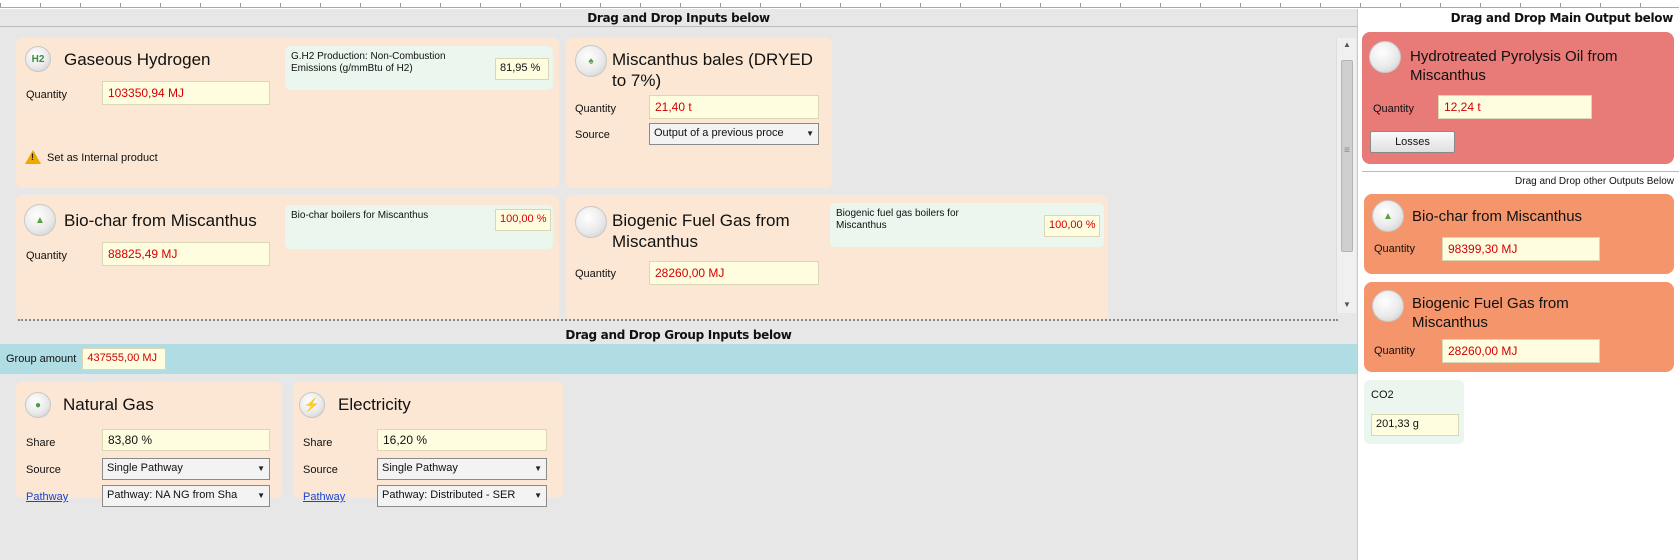 The image size is (1679, 560). I want to click on emission-label: Biogenic fuel gas boilers for Miscanthus, so click(897, 219).